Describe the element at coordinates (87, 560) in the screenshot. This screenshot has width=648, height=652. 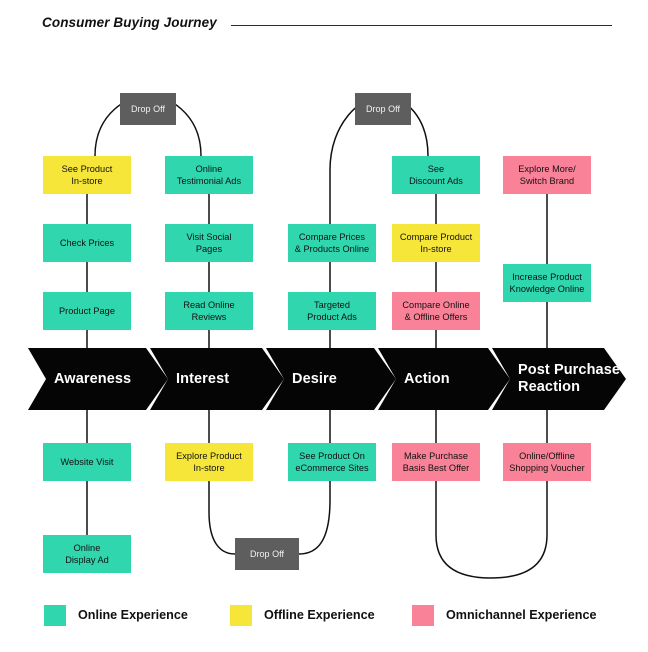
I see `journey-node-label-line2: Display Ad` at that location.